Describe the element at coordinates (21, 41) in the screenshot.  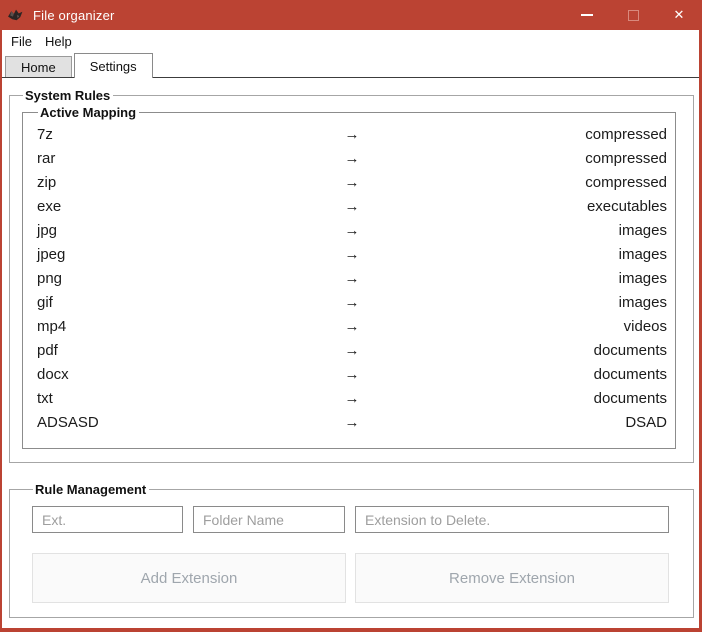
I see `menu-file: File` at that location.